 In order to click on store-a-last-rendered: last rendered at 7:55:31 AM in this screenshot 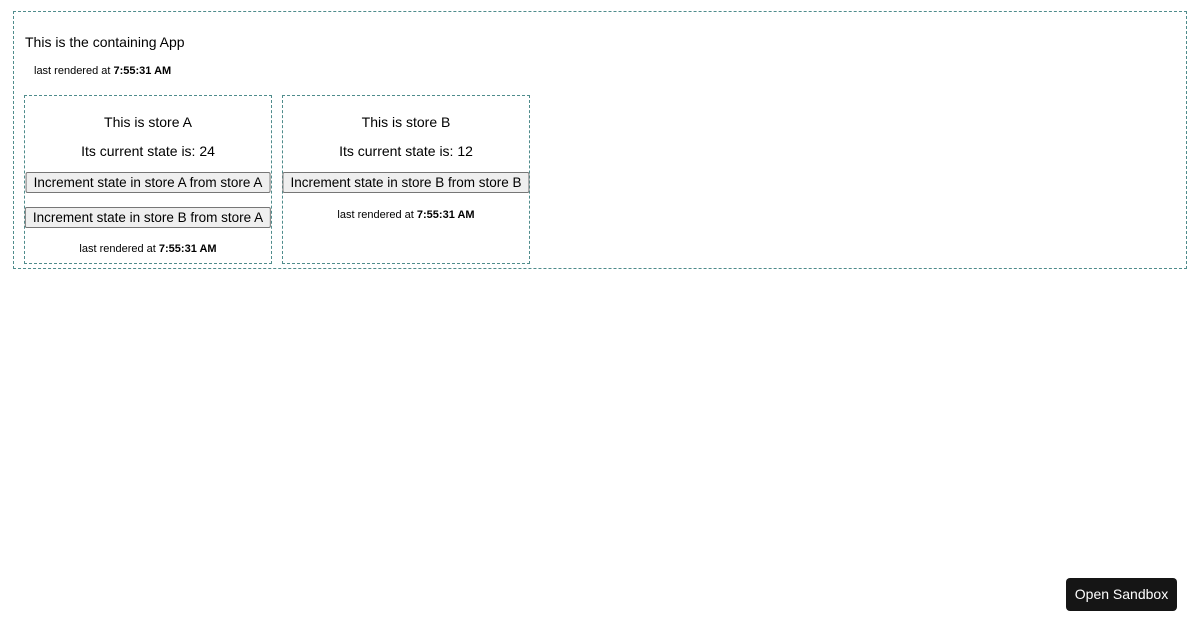, I will do `click(148, 249)`.